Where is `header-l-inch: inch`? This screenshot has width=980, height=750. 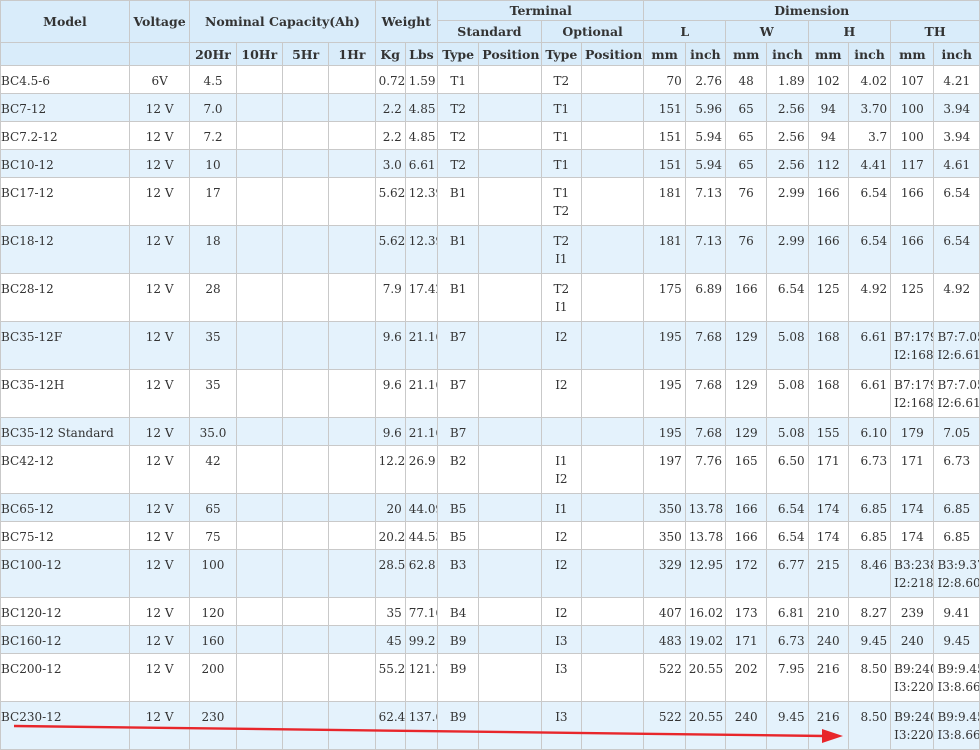
header-l-inch: inch is located at coordinates (705, 54).